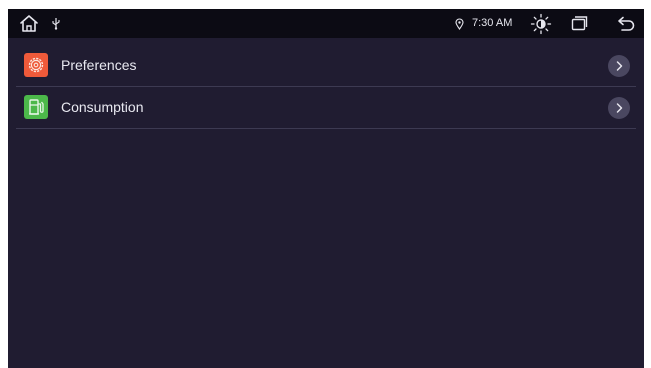 This screenshot has width=651, height=368. Describe the element at coordinates (541, 24) in the screenshot. I see `brightness-icon` at that location.